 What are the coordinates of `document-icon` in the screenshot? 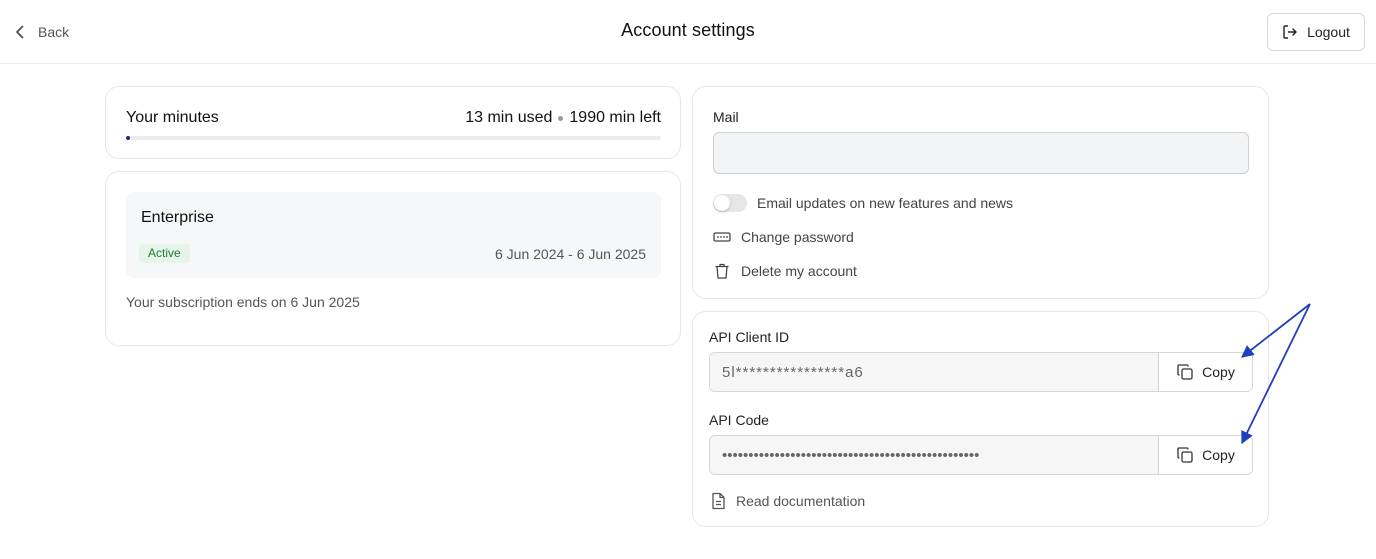 It's located at (718, 501).